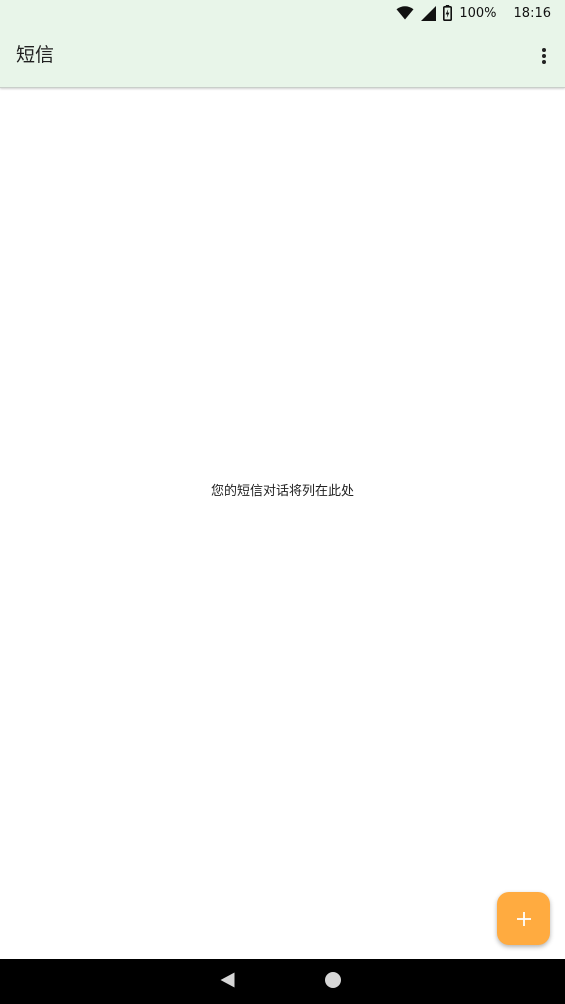 The width and height of the screenshot is (565, 1004). Describe the element at coordinates (429, 13) in the screenshot. I see `signal-icon` at that location.